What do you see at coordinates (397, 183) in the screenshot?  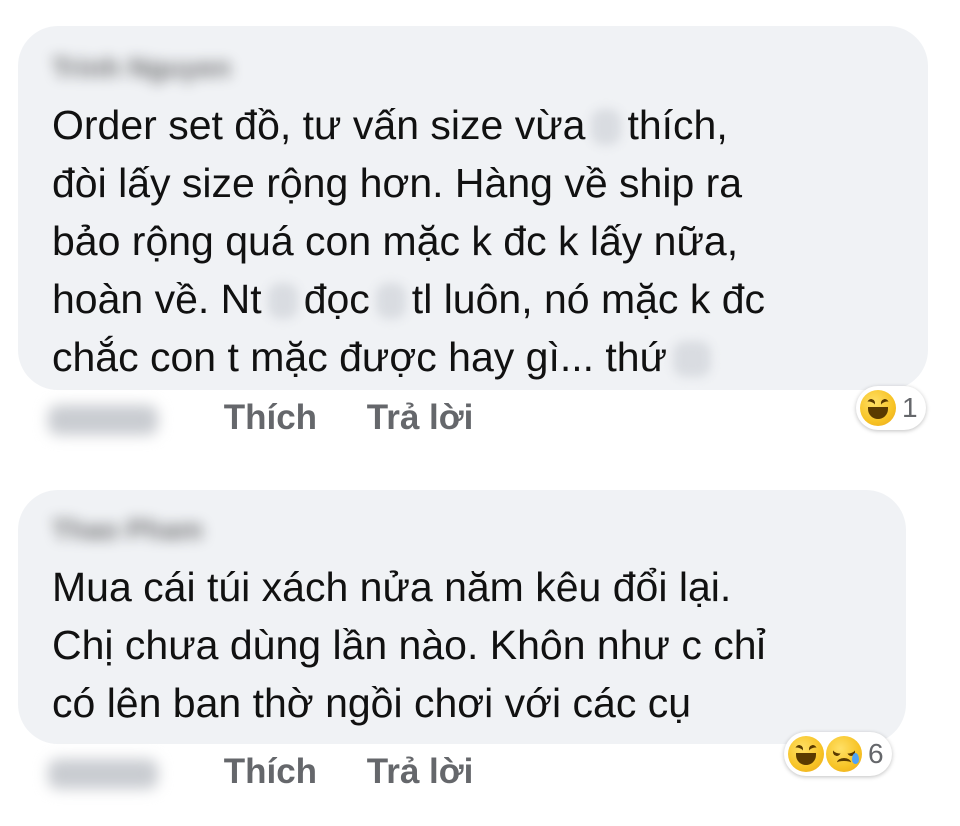 I see `comment-text-line: đòi lấy size rộng hơn. Hàng về ship ra` at bounding box center [397, 183].